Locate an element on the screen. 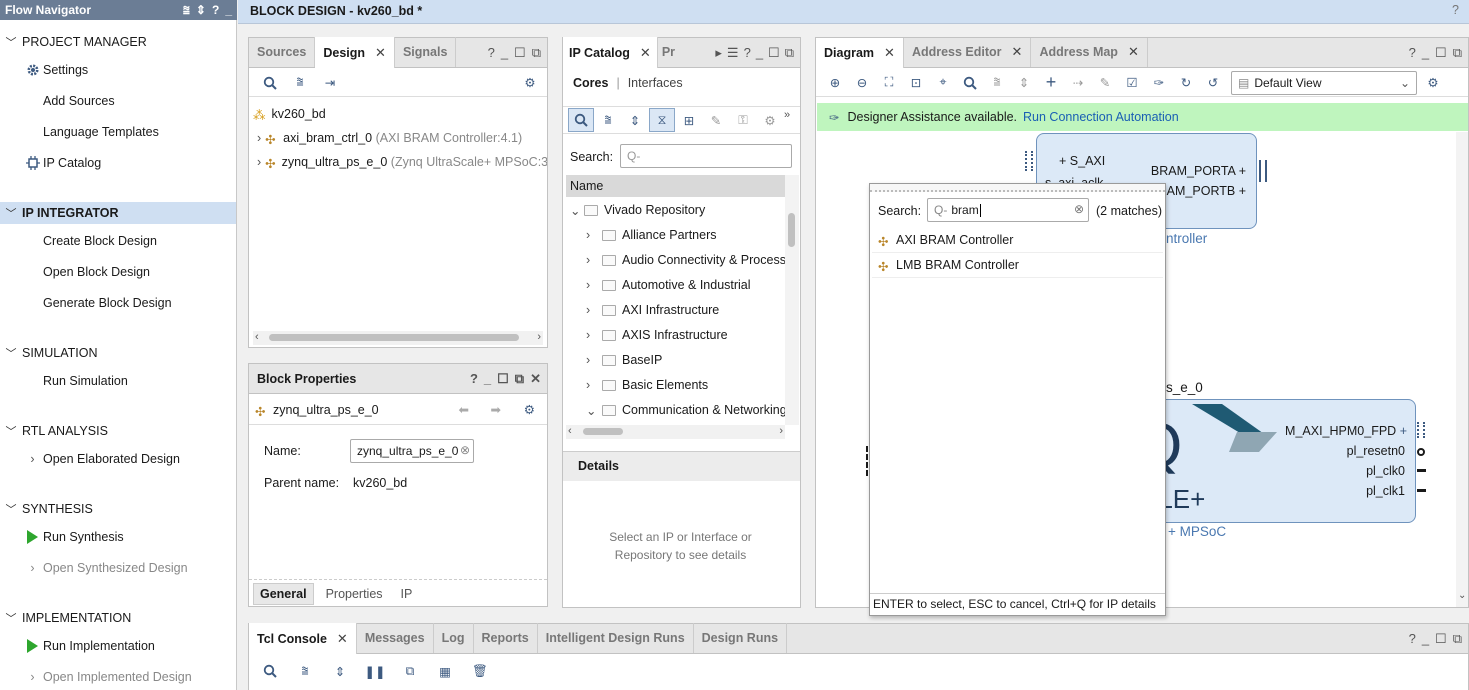  collapse-all-icon: ⩰ is located at coordinates (997, 83).